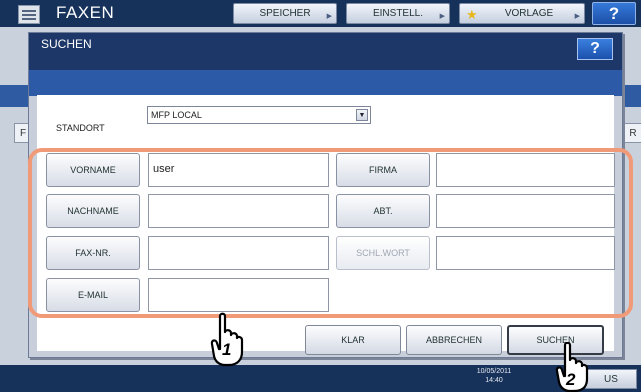 The width and height of the screenshot is (641, 392). Describe the element at coordinates (353, 340) in the screenshot. I see `clear-button: KLAR` at that location.